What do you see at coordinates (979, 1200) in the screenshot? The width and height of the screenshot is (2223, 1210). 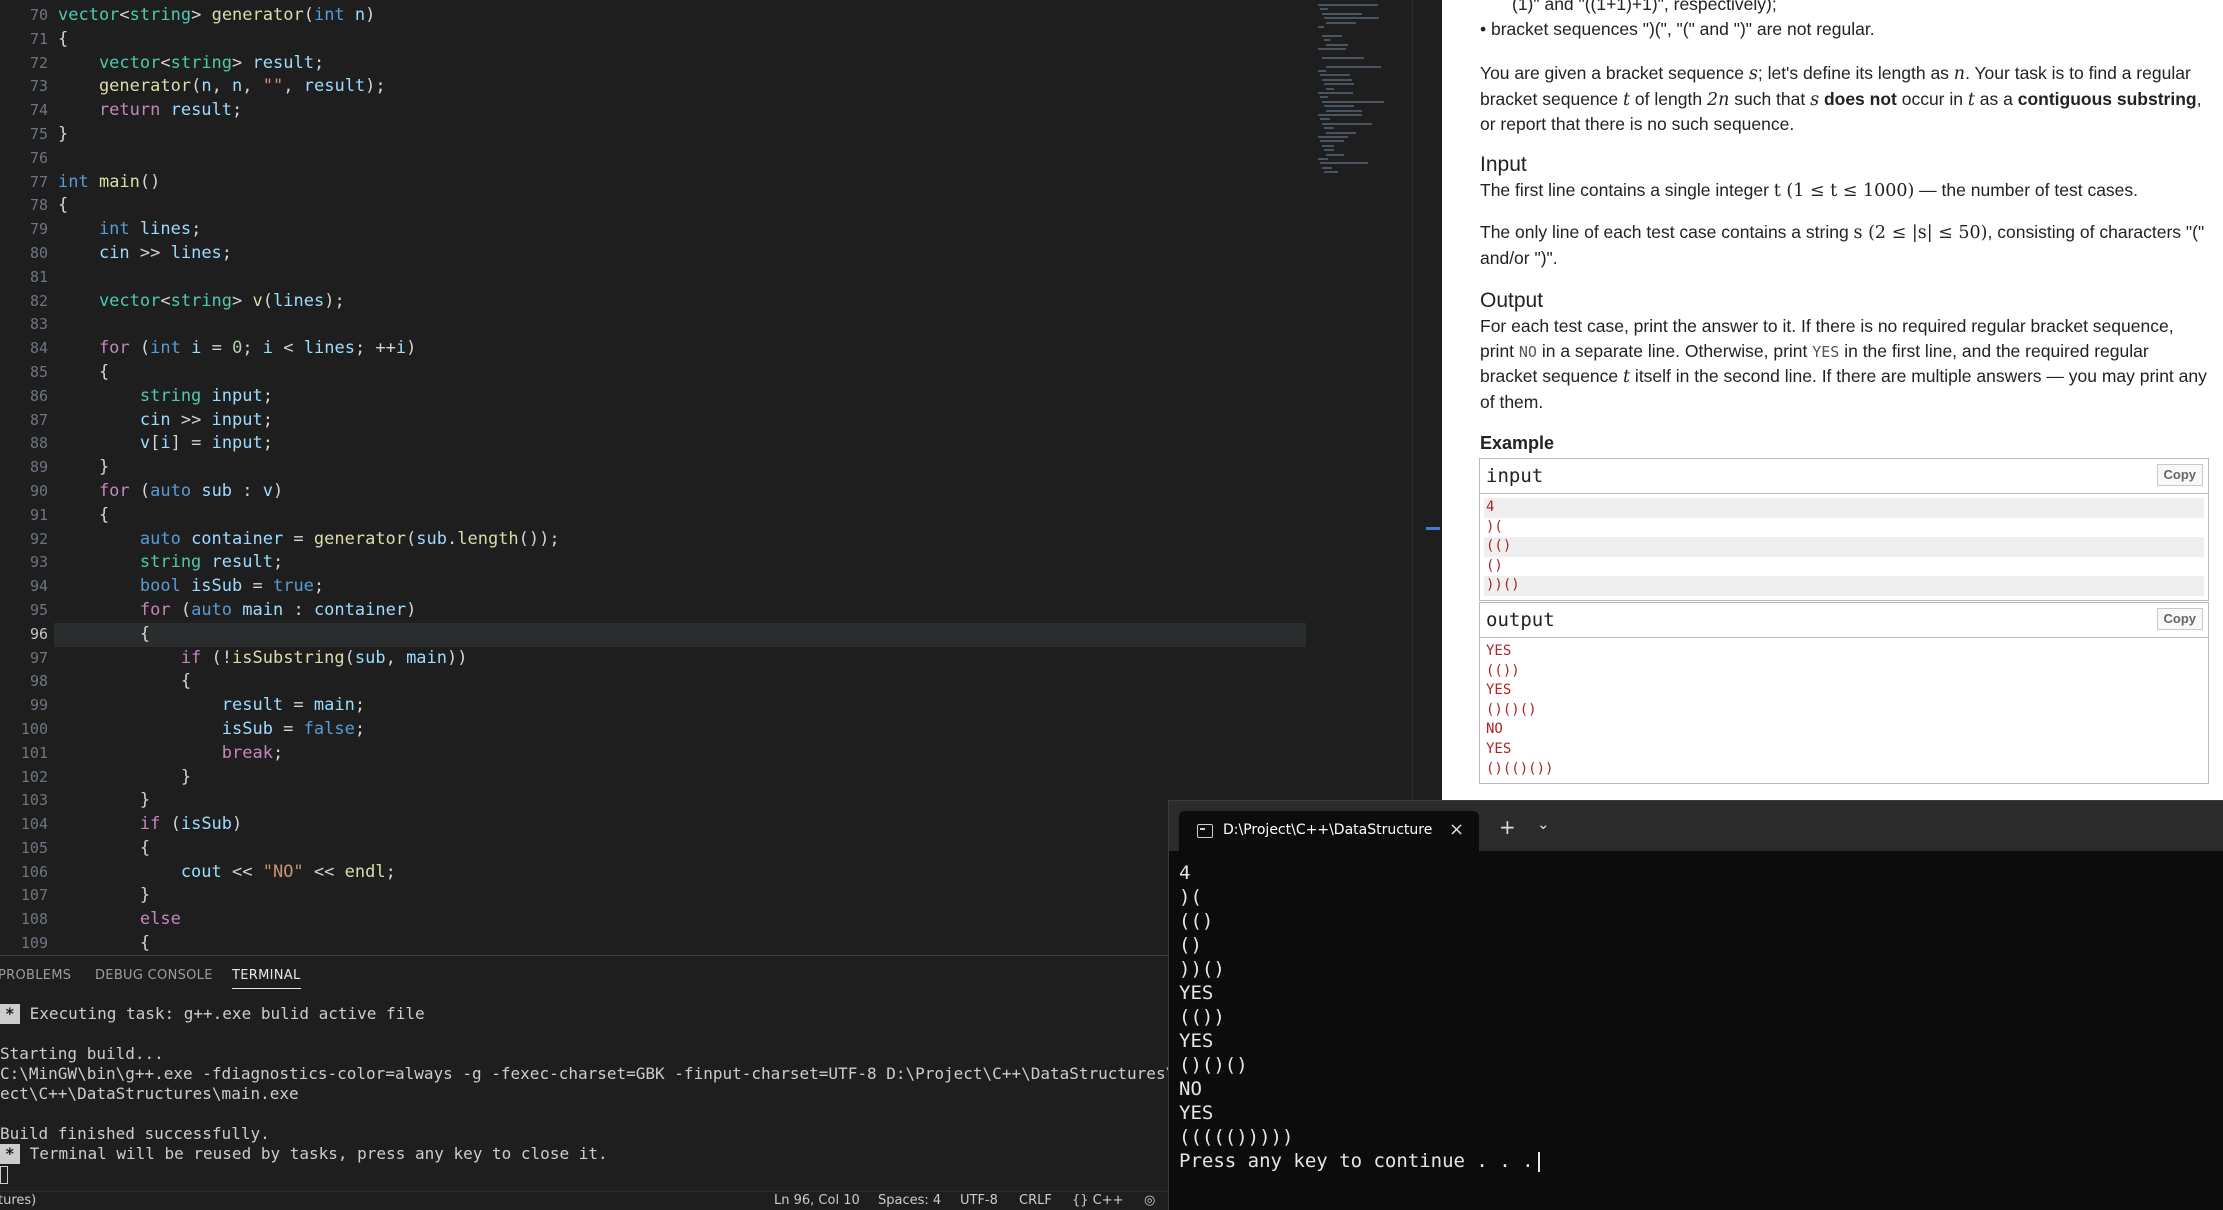 I see `status-encoding: UTF-8` at bounding box center [979, 1200].